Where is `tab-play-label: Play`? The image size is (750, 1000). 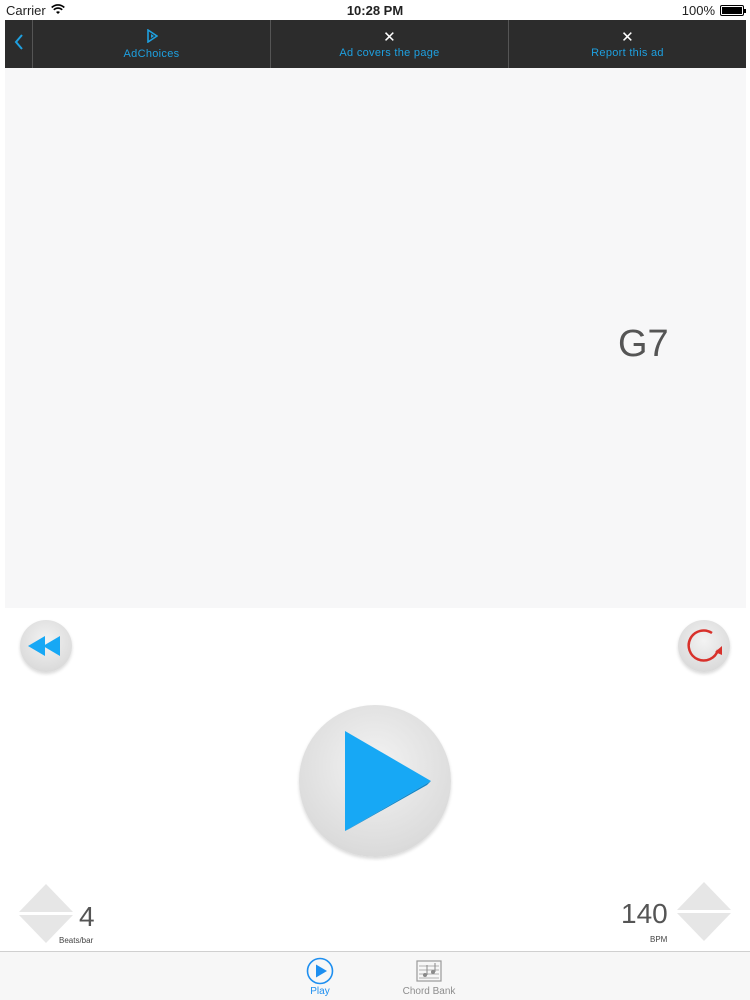
tab-play-label: Play is located at coordinates (320, 991).